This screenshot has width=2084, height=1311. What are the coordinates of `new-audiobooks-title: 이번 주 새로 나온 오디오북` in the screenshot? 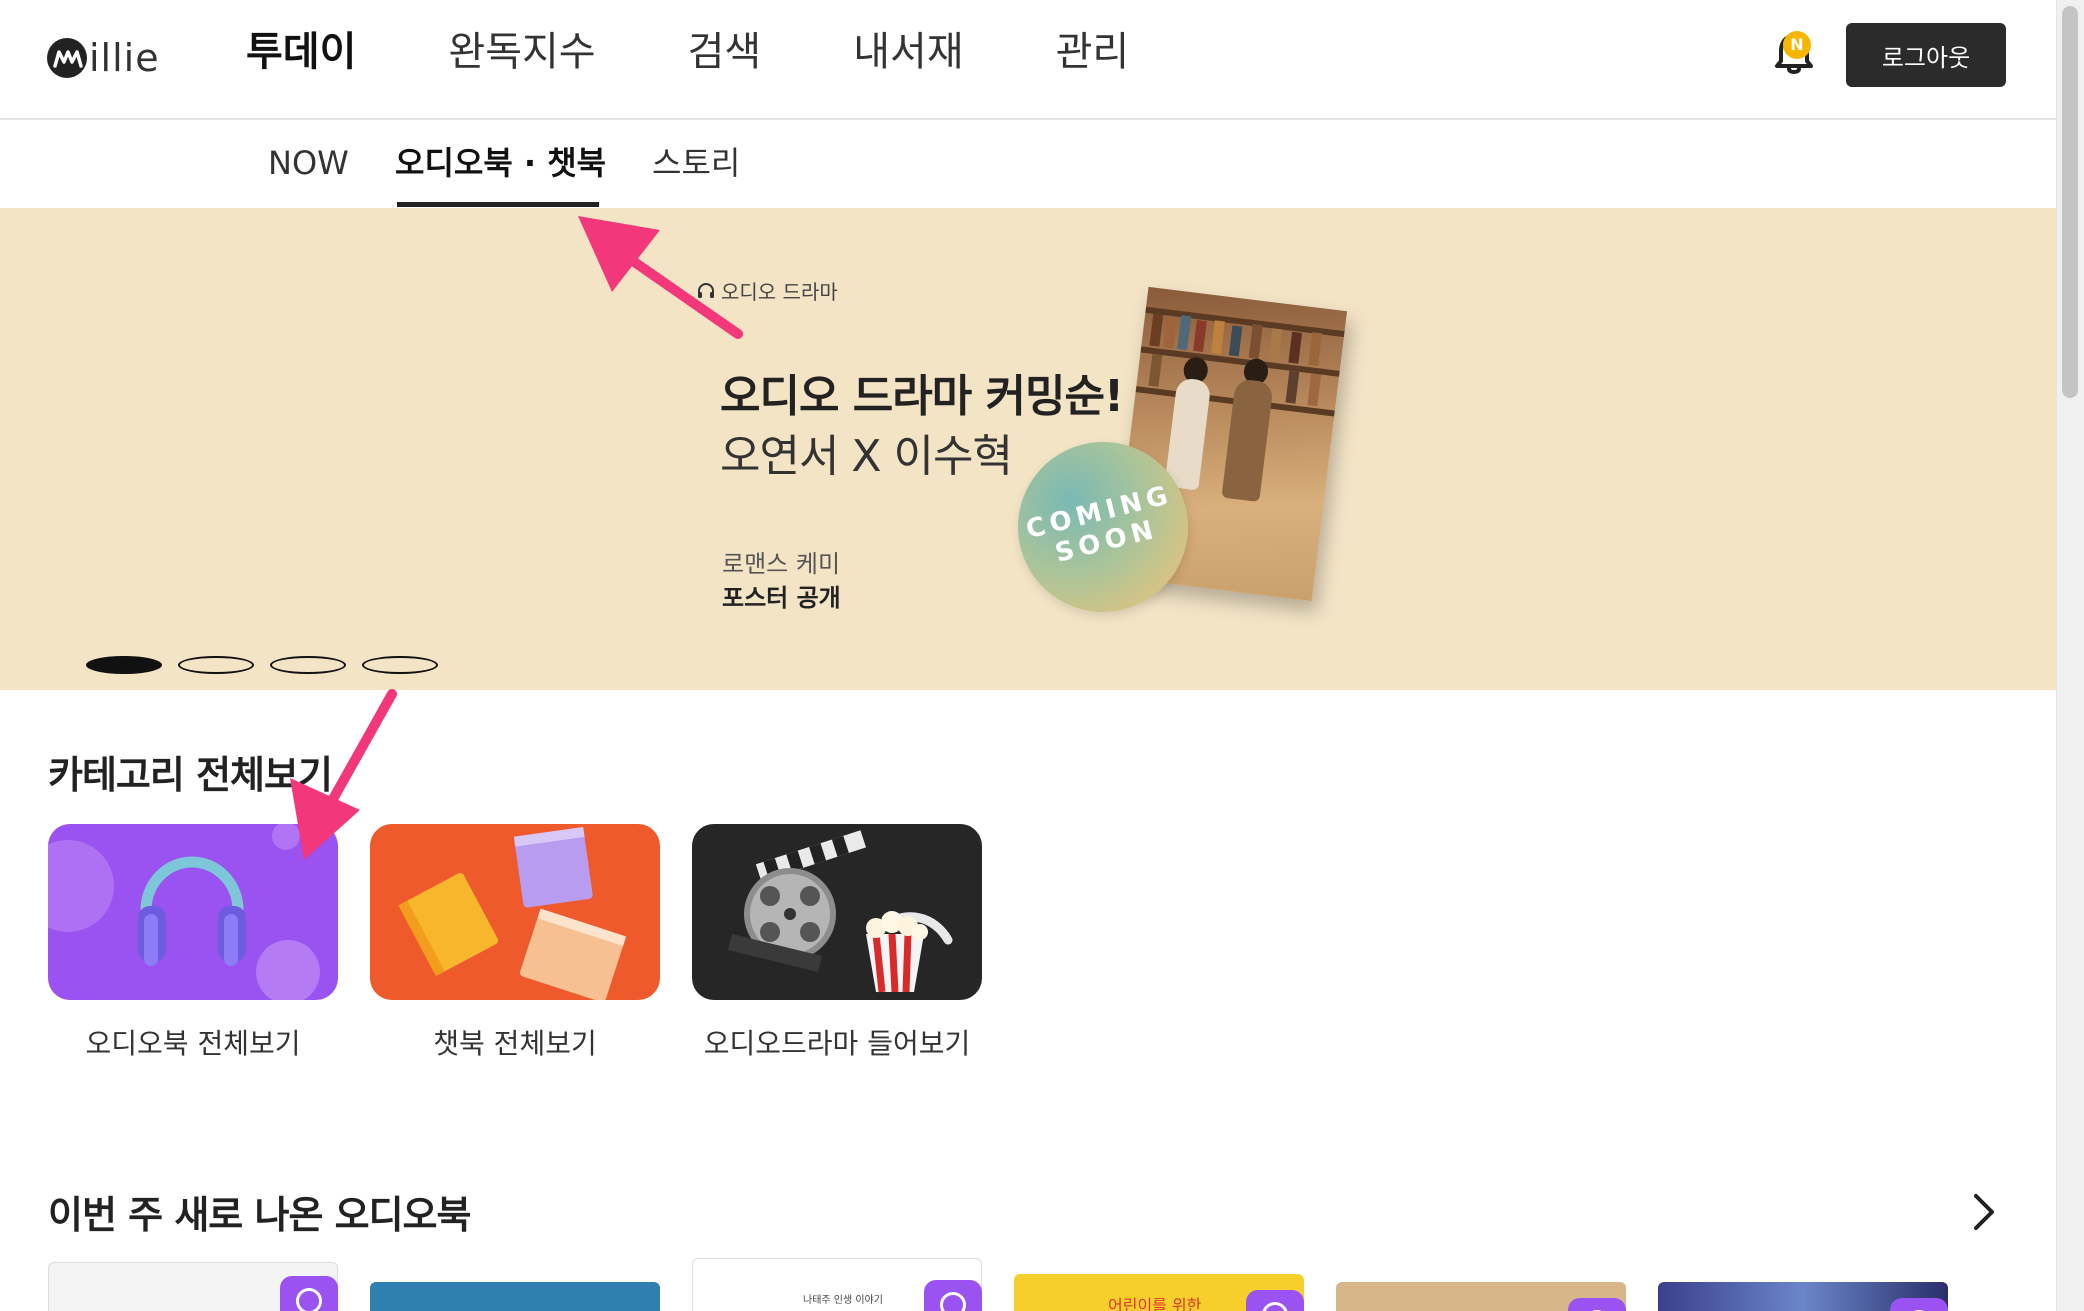 It's located at (259, 1215).